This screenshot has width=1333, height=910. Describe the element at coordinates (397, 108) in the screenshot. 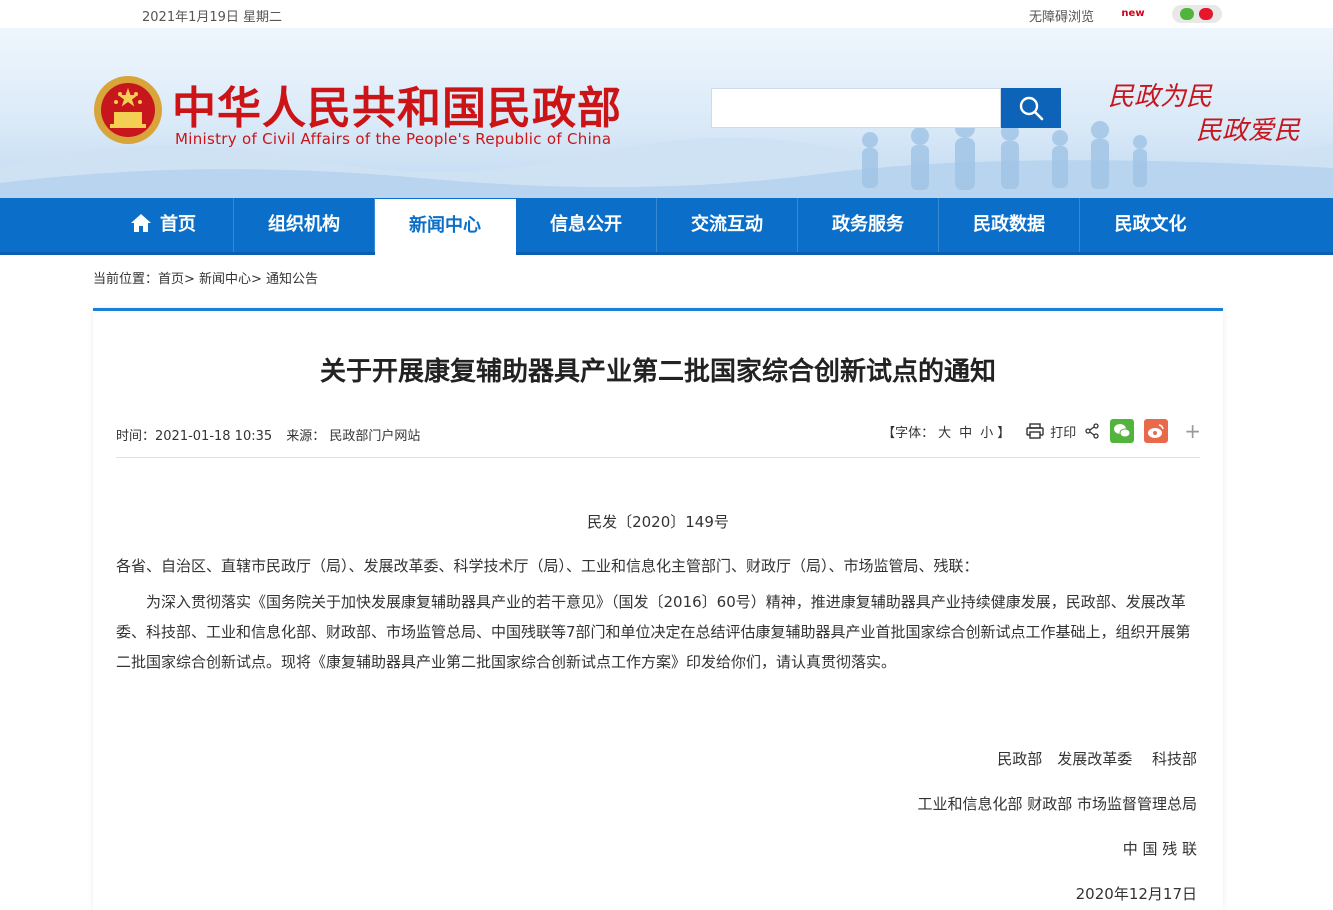

I see `site-title: 中华人民共和国民政部` at that location.